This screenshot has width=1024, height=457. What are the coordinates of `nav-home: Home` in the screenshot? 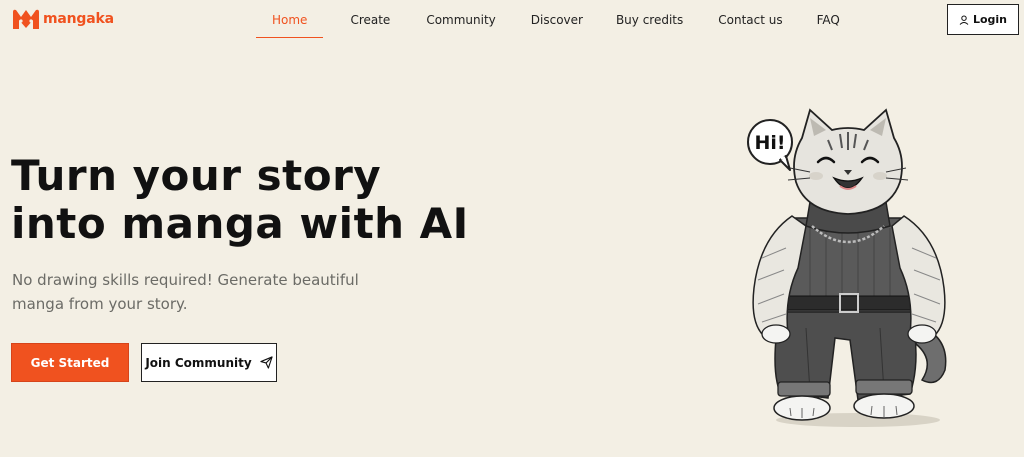 It's located at (290, 20).